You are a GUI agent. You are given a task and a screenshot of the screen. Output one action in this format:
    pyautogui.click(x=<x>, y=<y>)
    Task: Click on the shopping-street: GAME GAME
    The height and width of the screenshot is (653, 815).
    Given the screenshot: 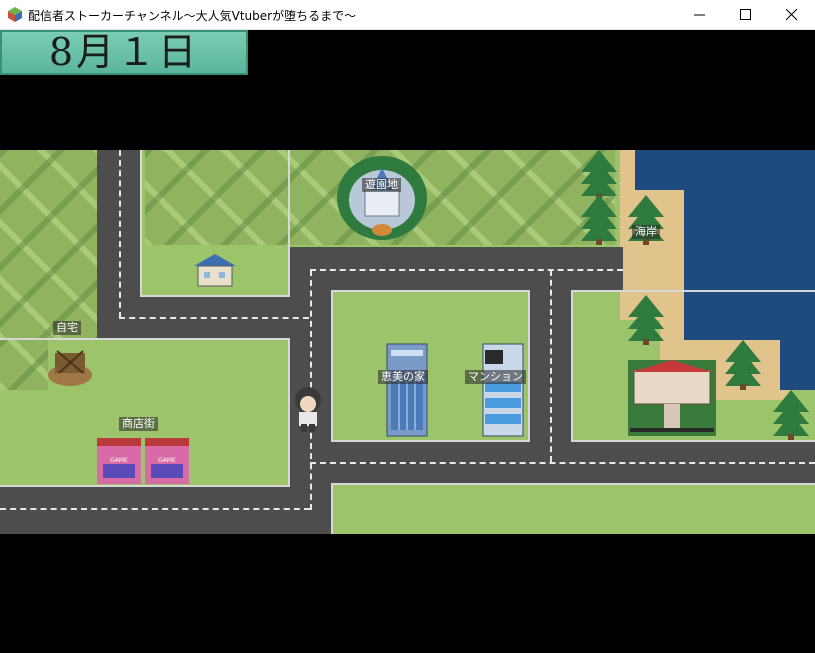 What is the action you would take?
    pyautogui.click(x=144, y=461)
    